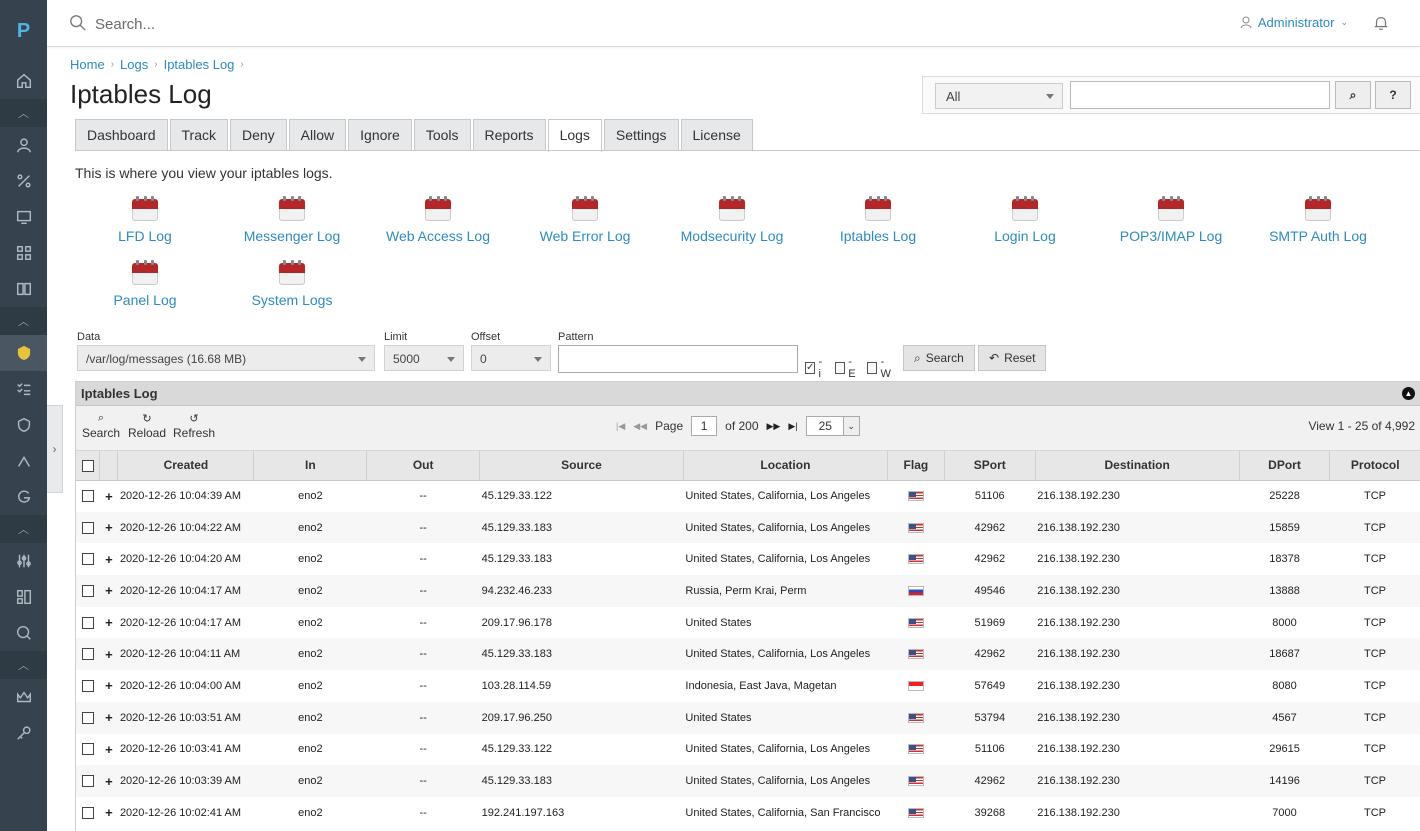 The height and width of the screenshot is (831, 1420). What do you see at coordinates (310, 466) in the screenshot?
I see `col-in: In` at bounding box center [310, 466].